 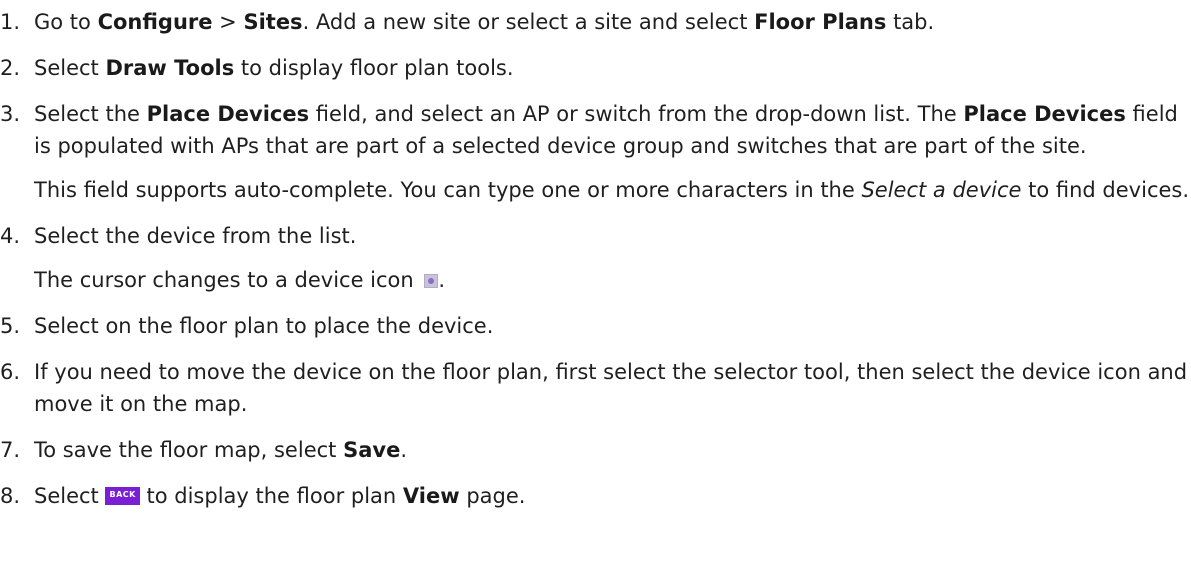 I want to click on step-number: 8., so click(x=10, y=496).